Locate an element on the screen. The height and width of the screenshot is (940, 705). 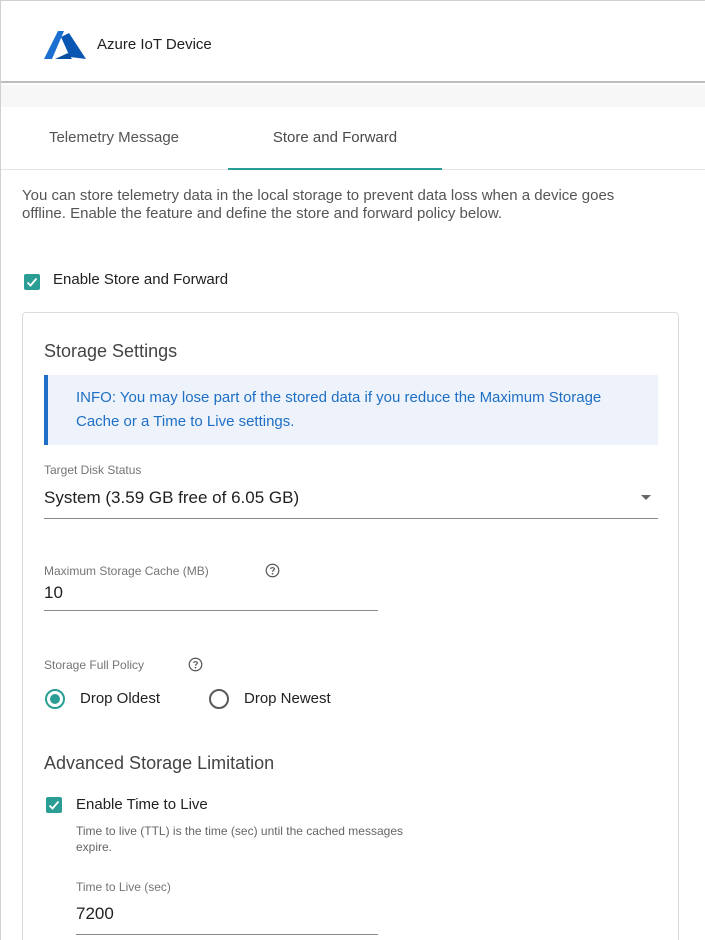
drop-oldest-radio is located at coordinates (55, 699).